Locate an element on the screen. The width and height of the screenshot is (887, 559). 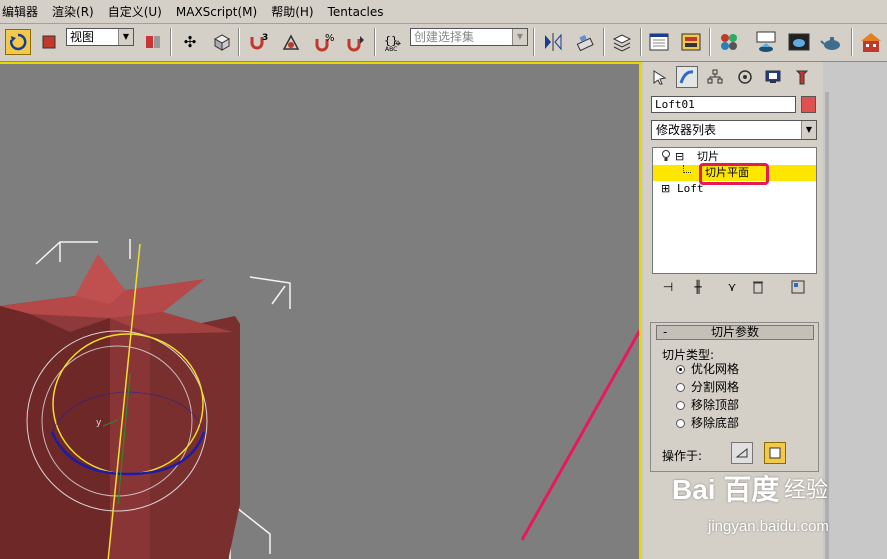
radio-label: 移除底部 is located at coordinates (715, 423).